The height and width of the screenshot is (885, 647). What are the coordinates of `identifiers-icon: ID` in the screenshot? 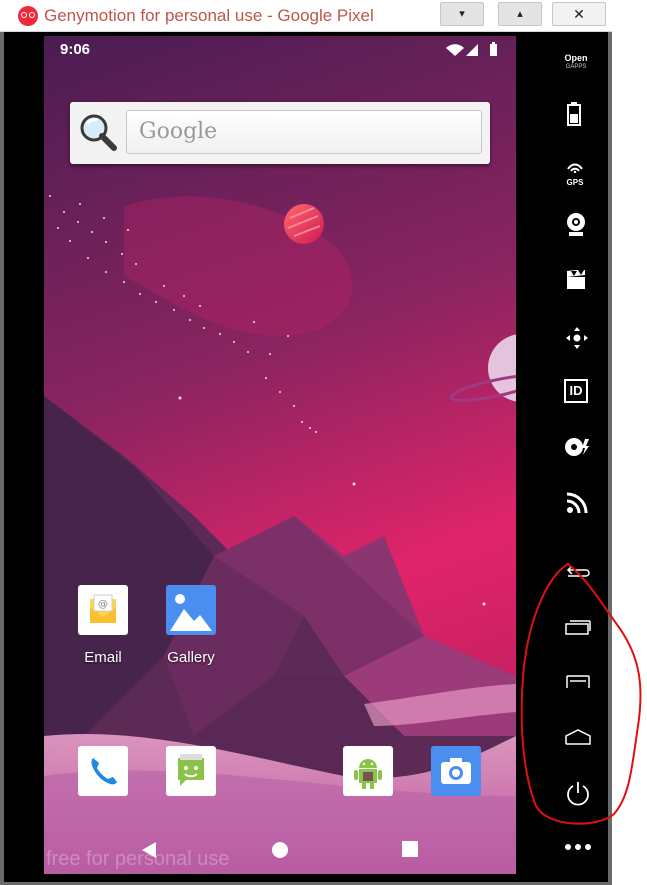 It's located at (576, 391).